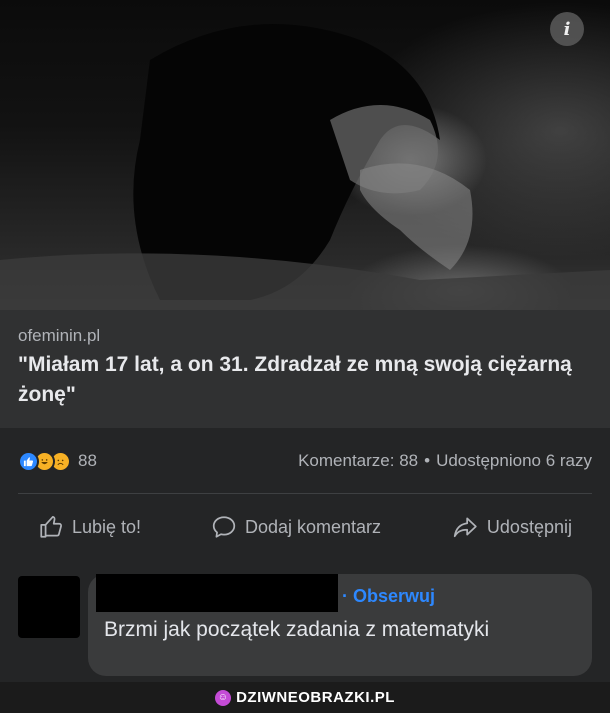 This screenshot has height=713, width=610. Describe the element at coordinates (217, 593) in the screenshot. I see `commenter-name-redacted` at that location.